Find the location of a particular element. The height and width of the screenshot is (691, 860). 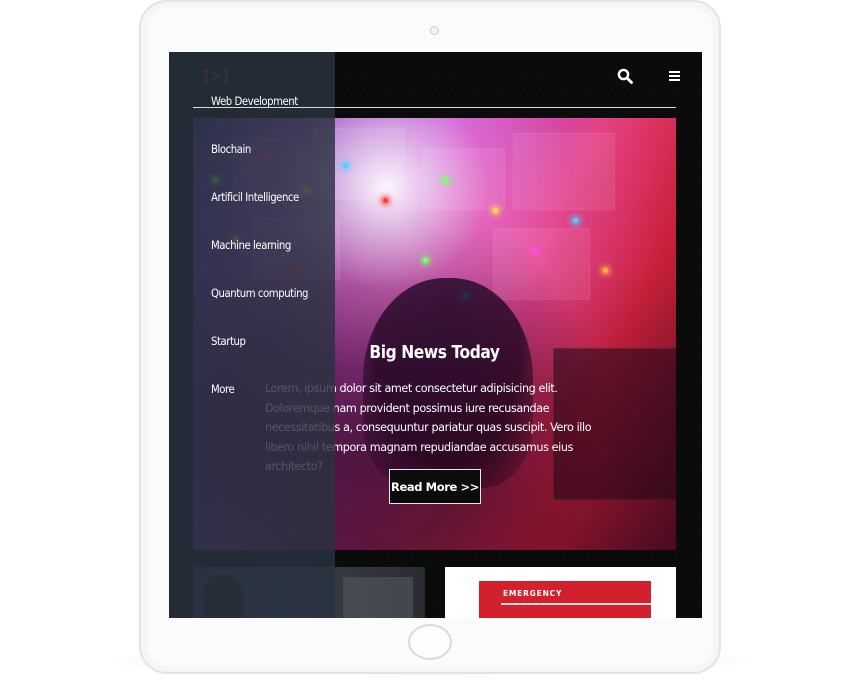

read-more-button: Read More >> is located at coordinates (435, 486).